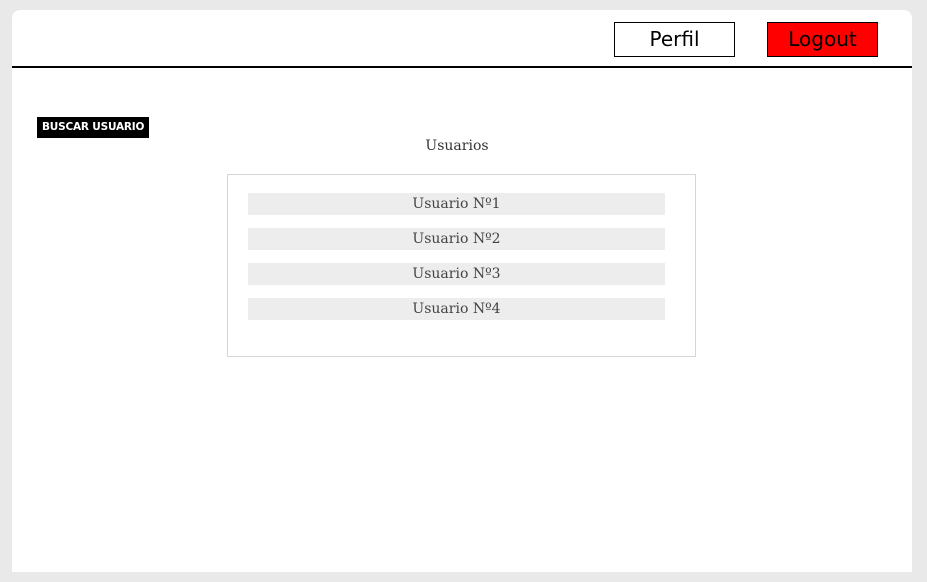  Describe the element at coordinates (462, 67) in the screenshot. I see `header-divider` at that location.